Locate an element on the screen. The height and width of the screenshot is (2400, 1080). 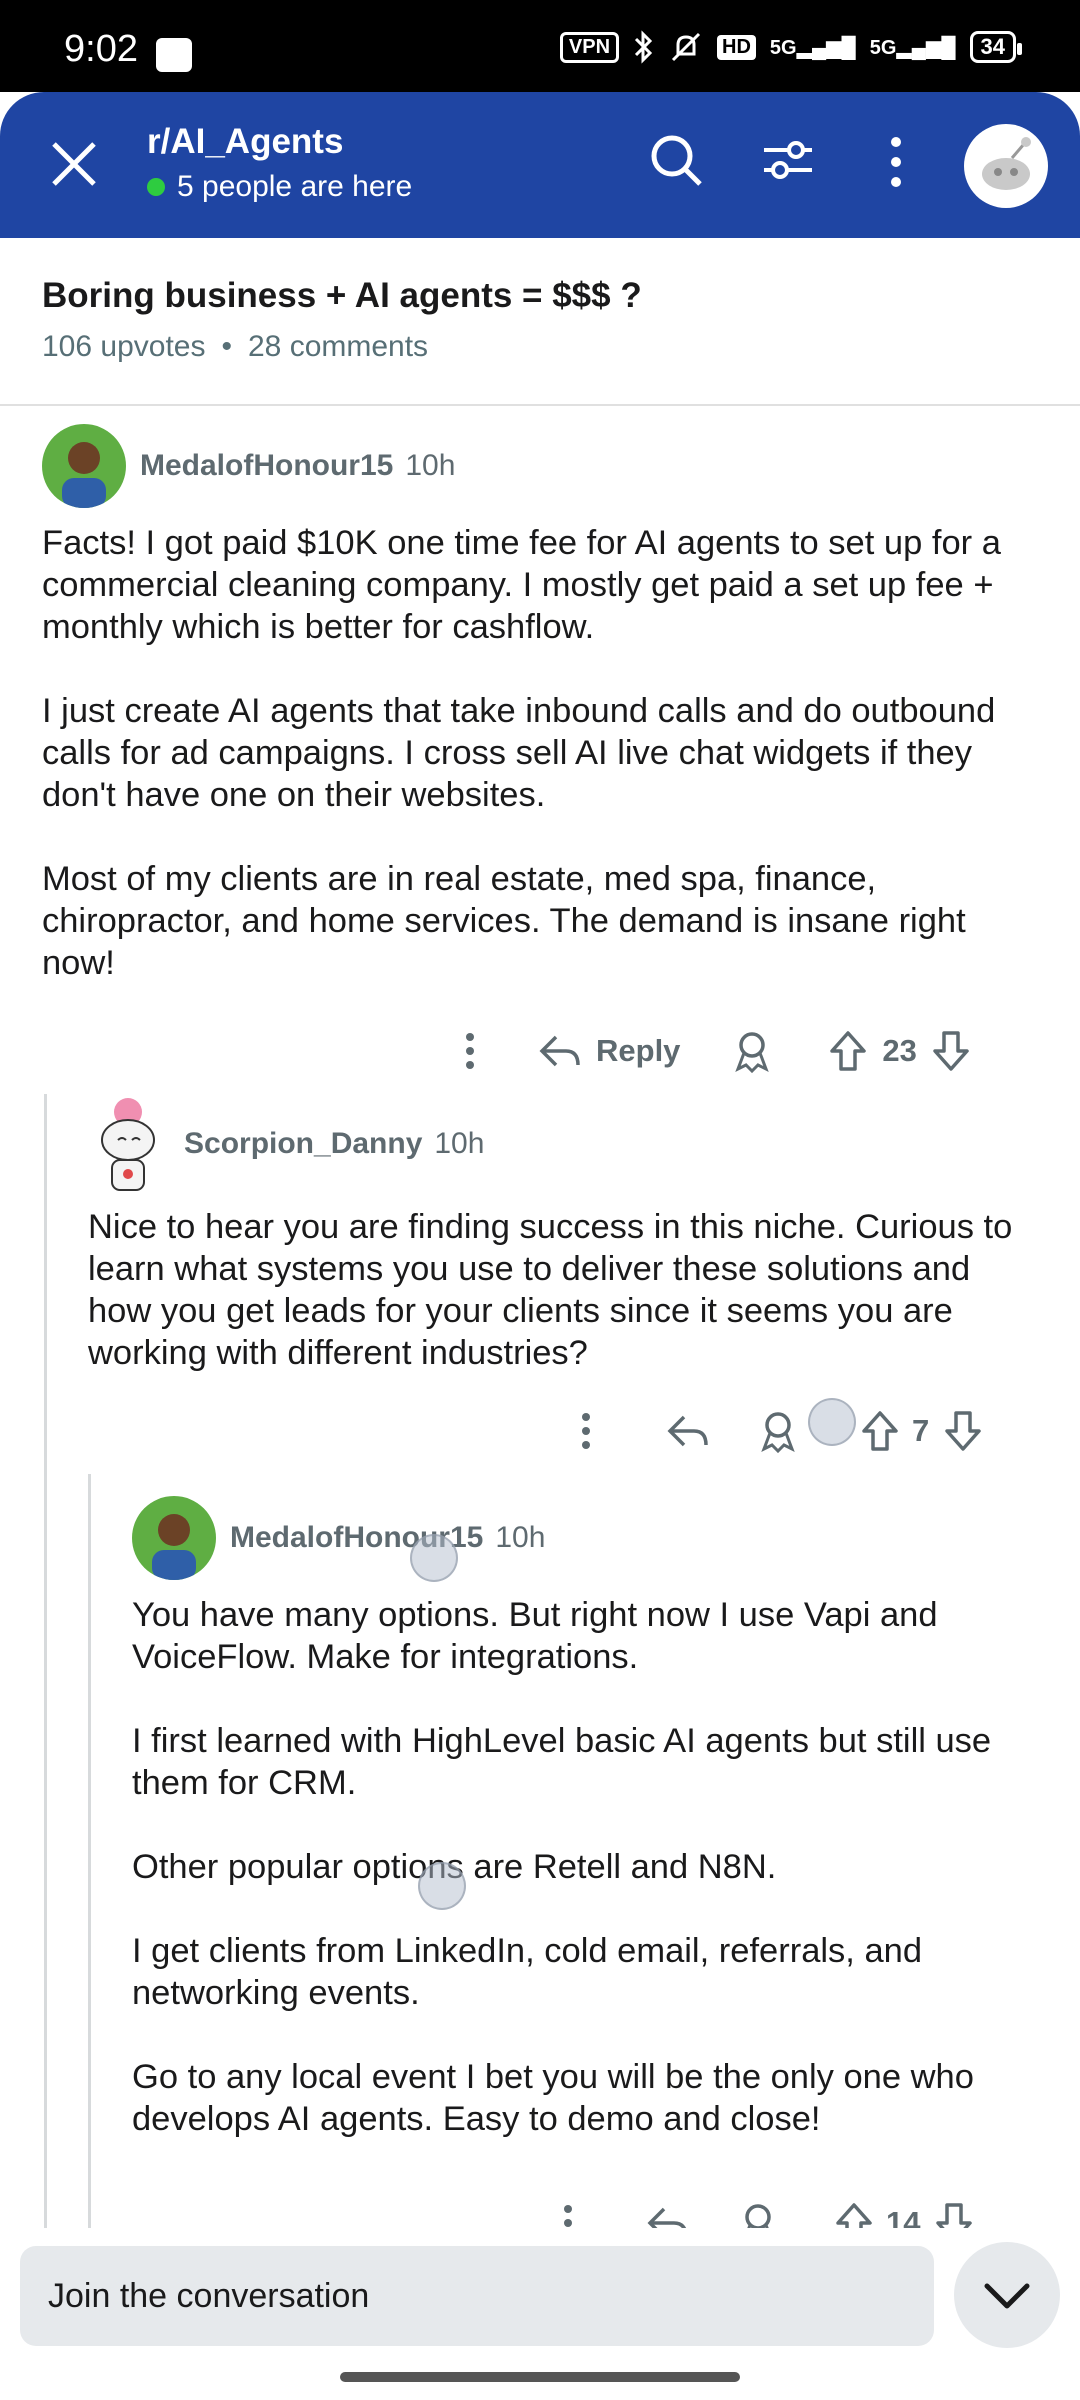
join-conversation-input: Join the conversation is located at coordinates (477, 2296).